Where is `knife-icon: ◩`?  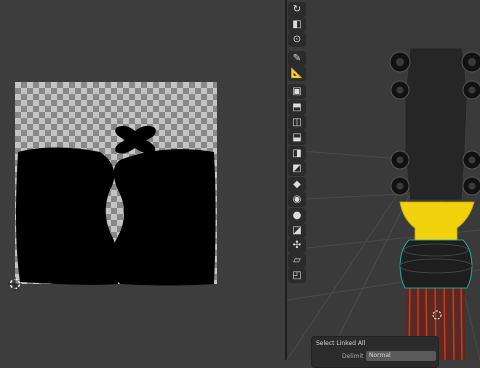 knife-icon: ◩ is located at coordinates (297, 168).